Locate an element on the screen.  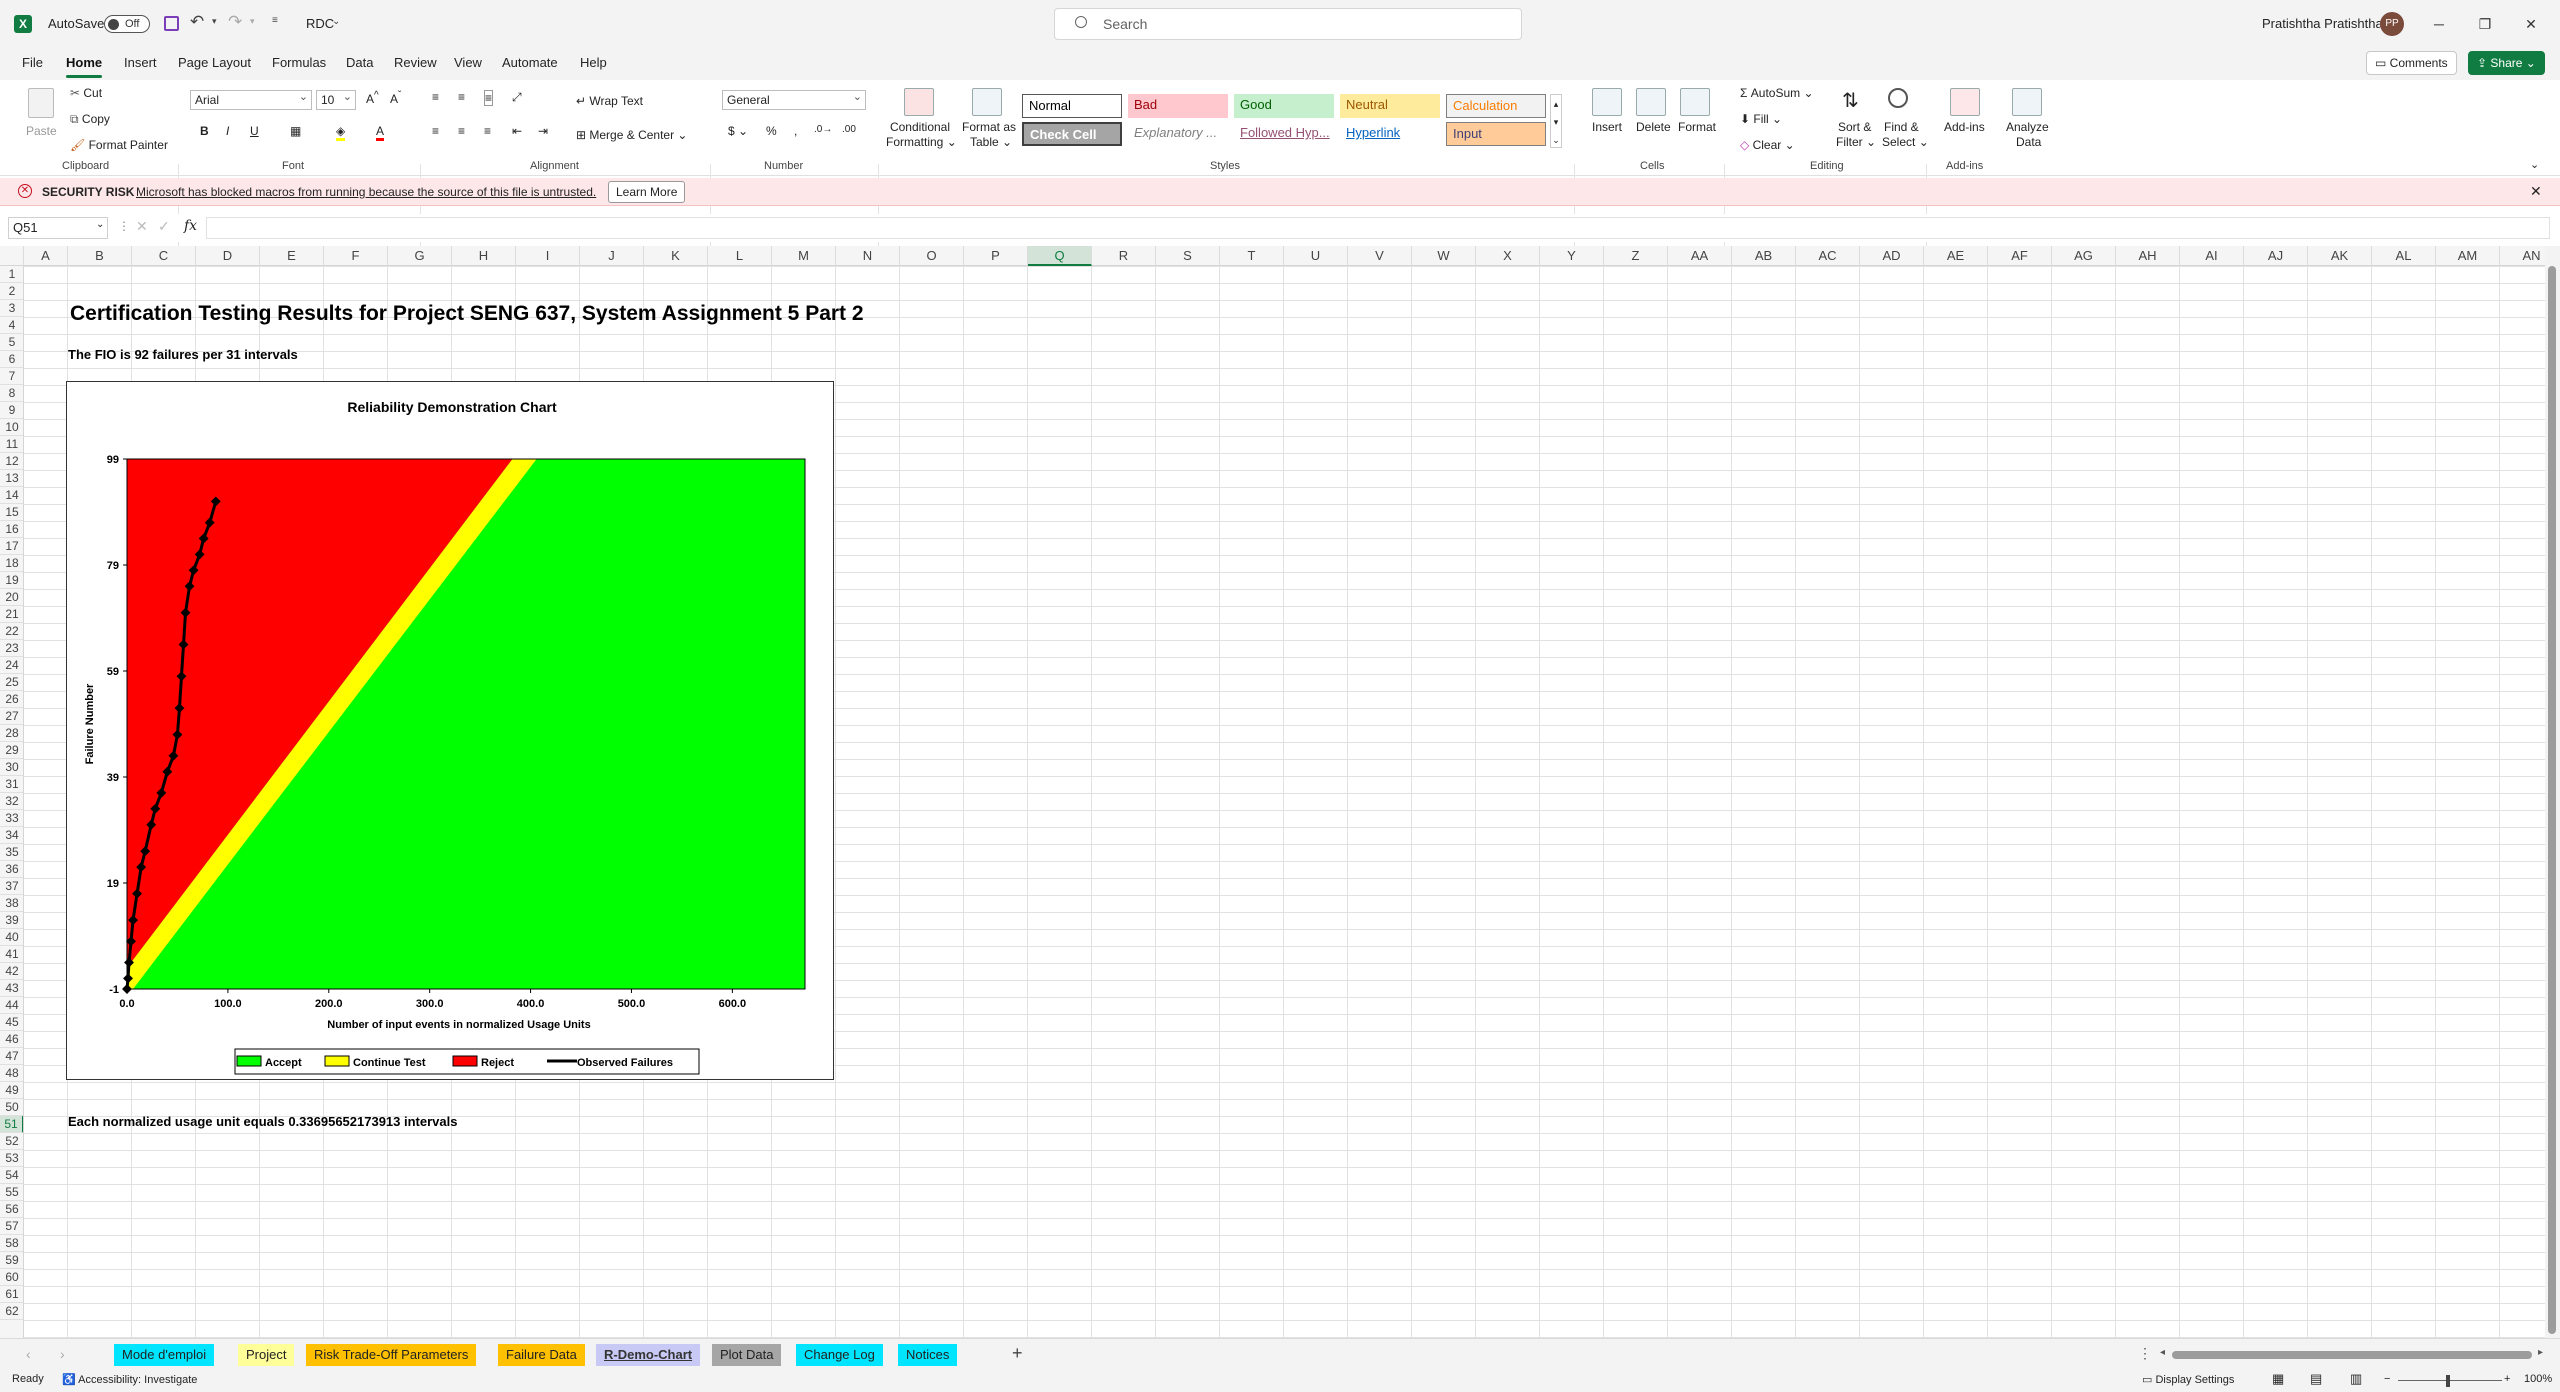
grow-font-icon: A^ is located at coordinates (372, 98).